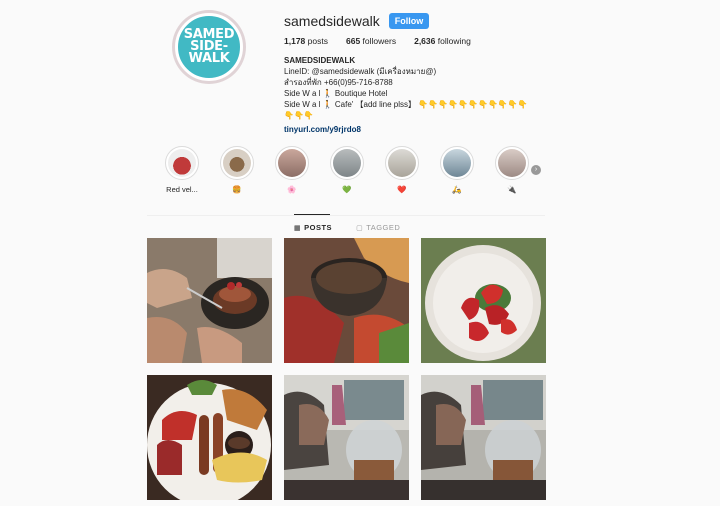 This screenshot has height=506, width=720. What do you see at coordinates (346, 300) in the screenshot?
I see `coffee-bowl-photo` at bounding box center [346, 300].